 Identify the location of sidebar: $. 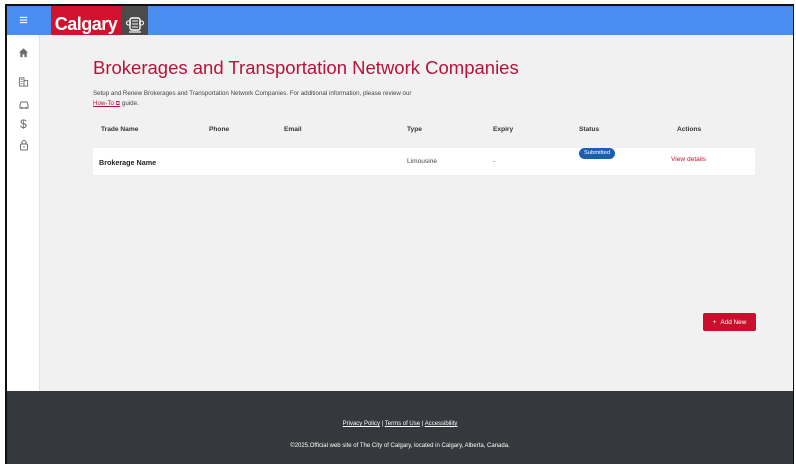
(23, 213).